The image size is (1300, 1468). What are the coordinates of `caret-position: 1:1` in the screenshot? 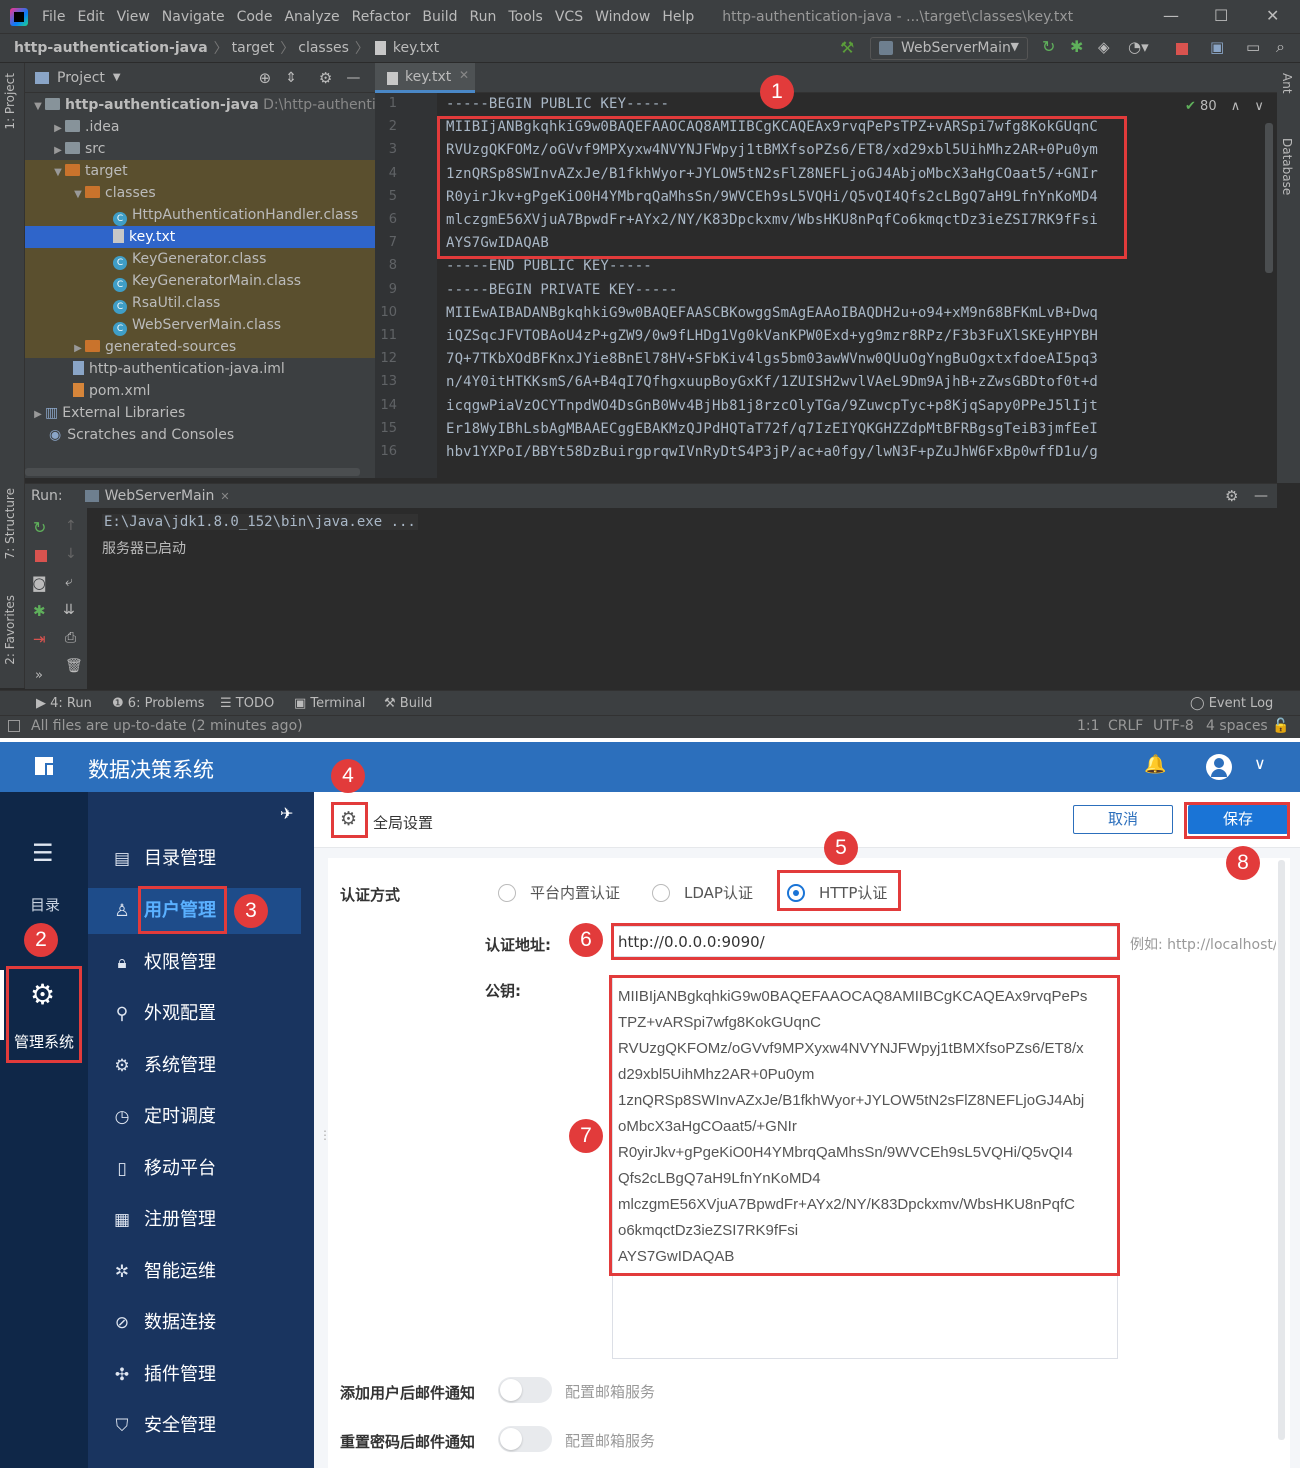 It's located at (1088, 726).